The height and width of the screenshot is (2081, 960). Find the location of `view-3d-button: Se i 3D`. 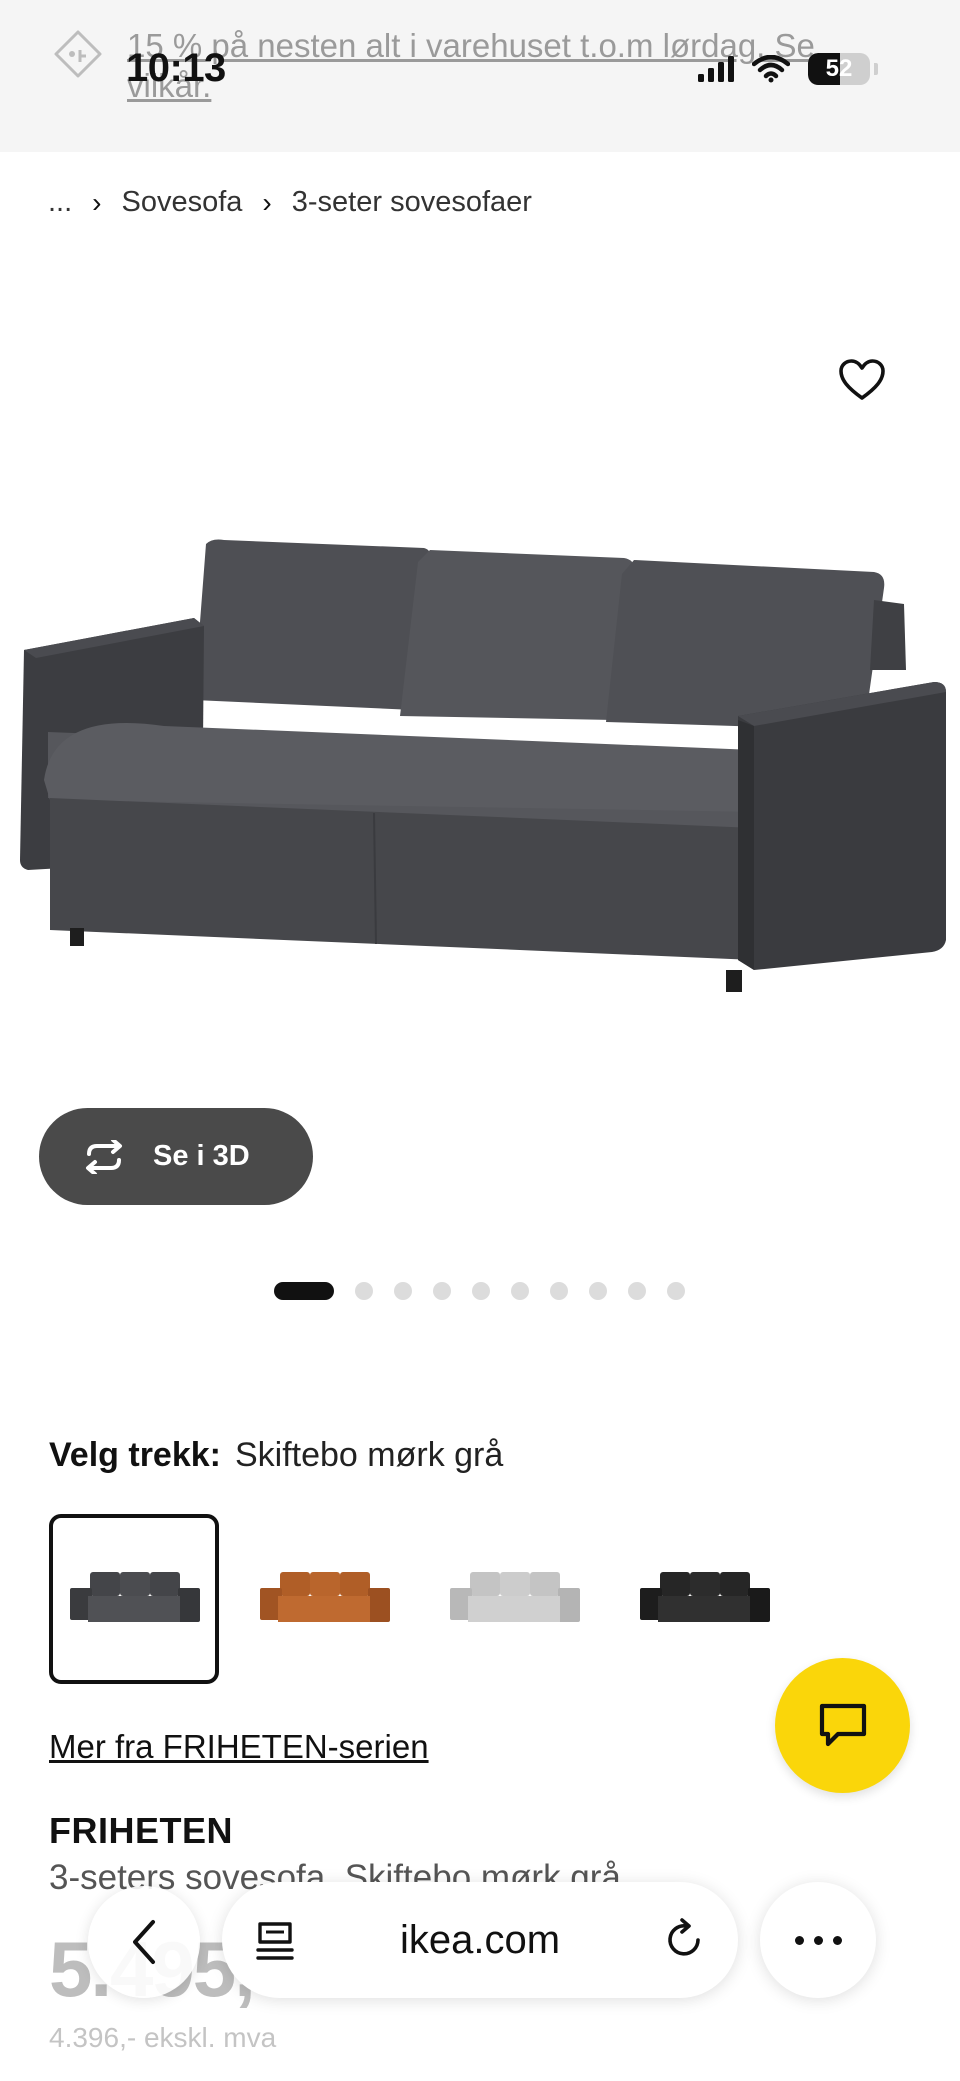

view-3d-button: Se i 3D is located at coordinates (176, 1156).